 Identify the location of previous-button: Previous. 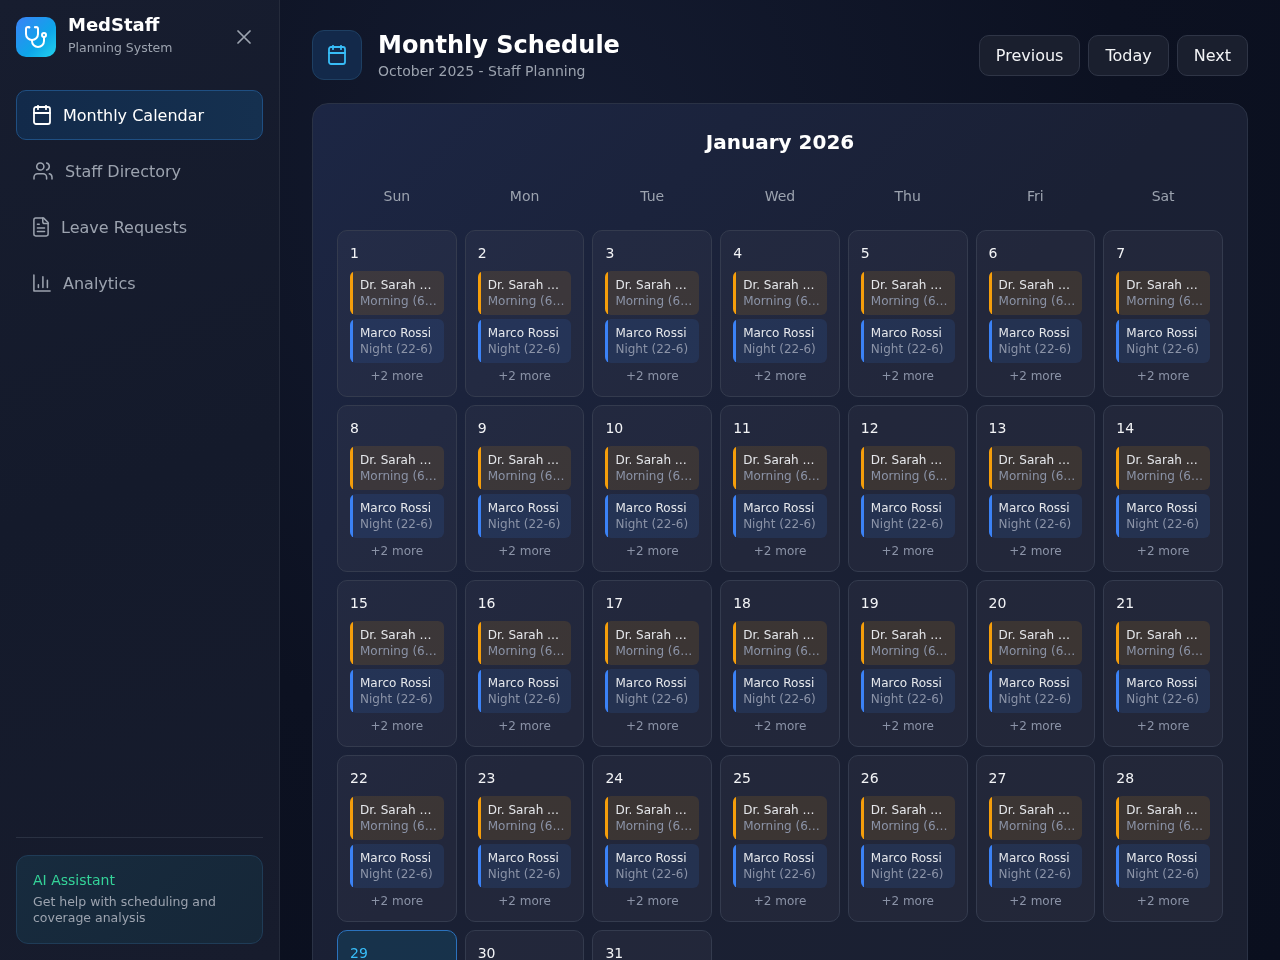
(1029, 55).